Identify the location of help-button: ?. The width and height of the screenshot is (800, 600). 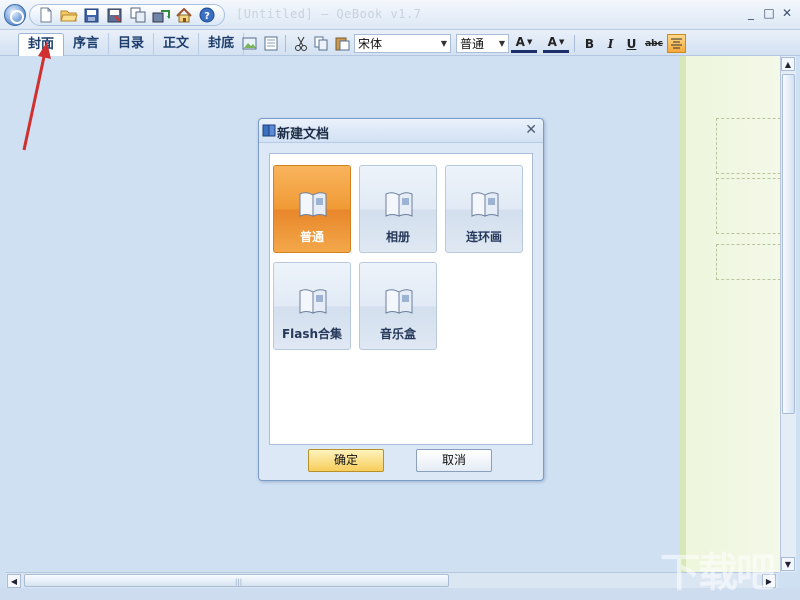
(206, 15).